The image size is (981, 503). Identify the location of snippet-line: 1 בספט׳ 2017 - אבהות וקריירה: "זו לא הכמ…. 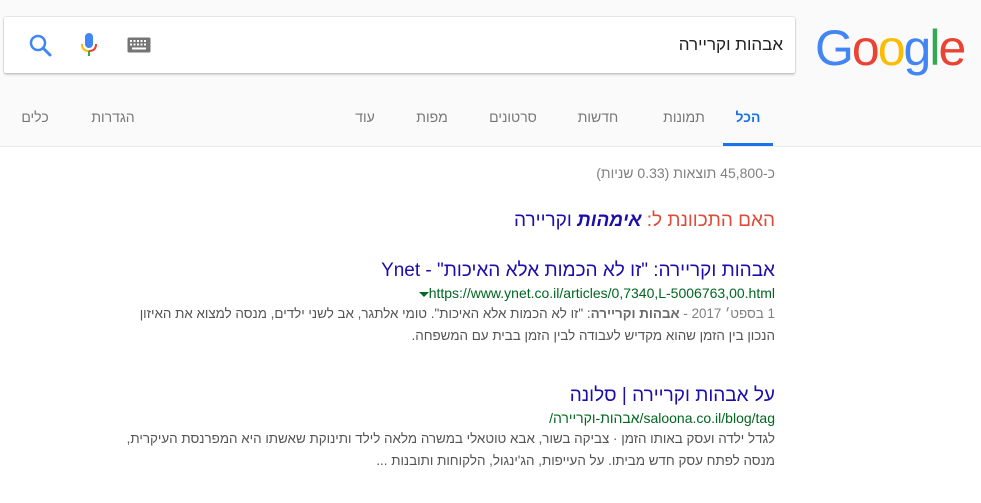
(412, 314).